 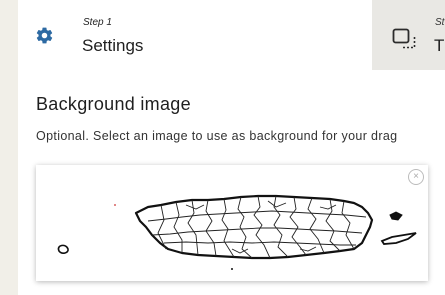 I want to click on tab-step-2: St T, so click(x=408, y=35).